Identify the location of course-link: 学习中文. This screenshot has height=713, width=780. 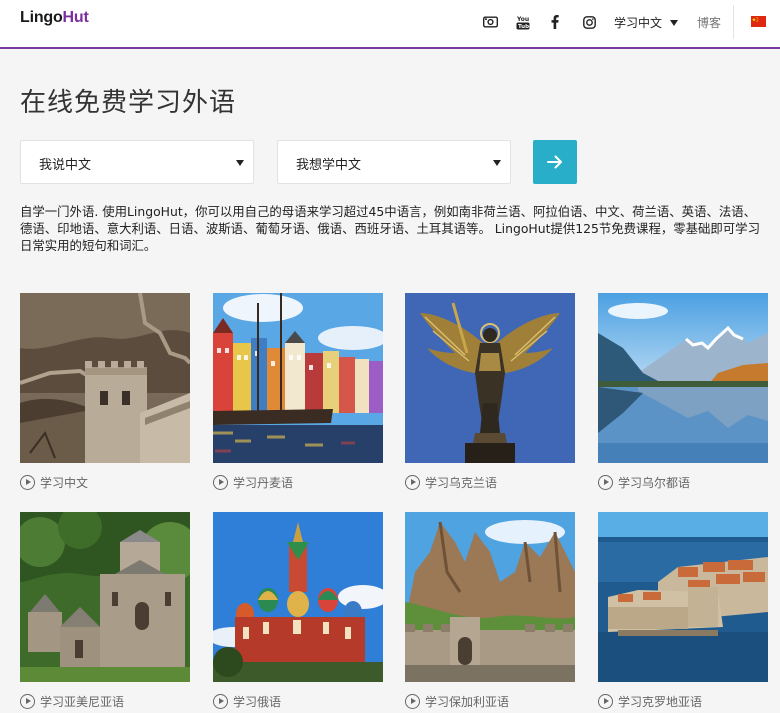
(54, 482).